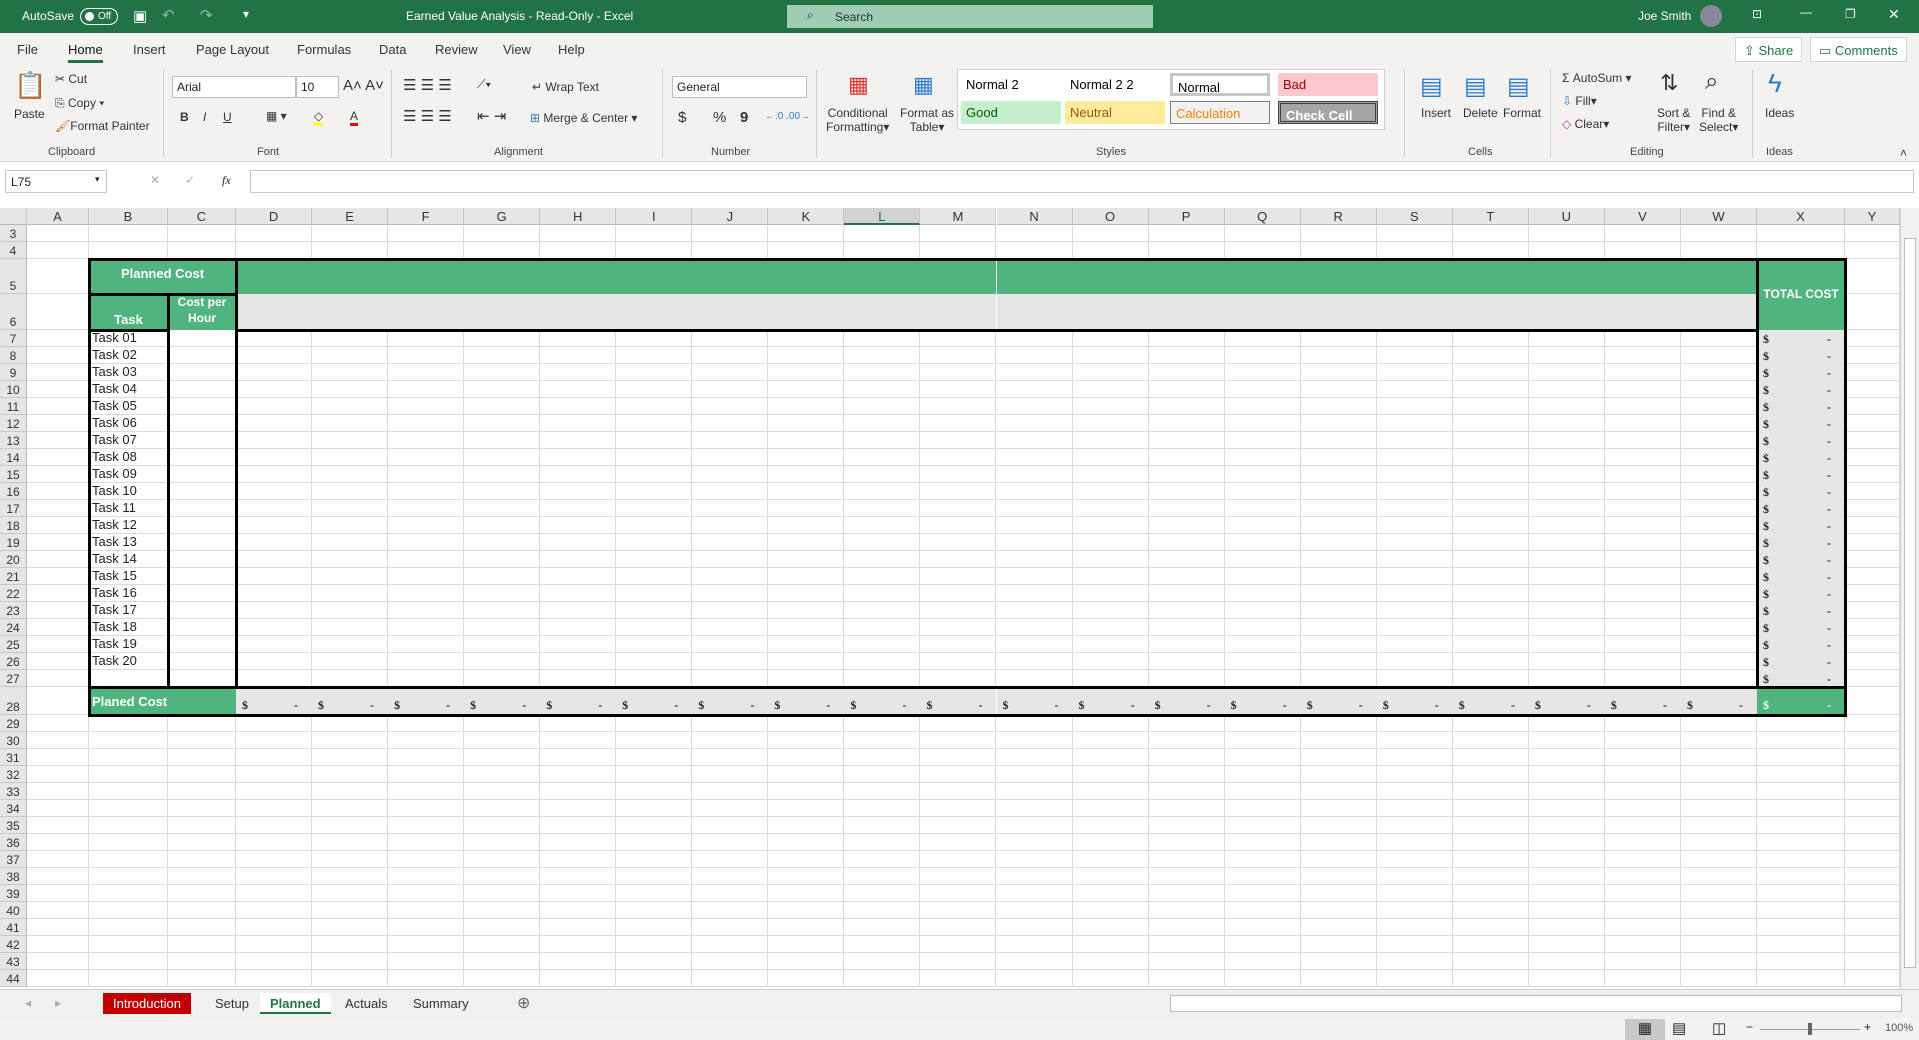 The image size is (1919, 1040). What do you see at coordinates (1566, 406) in the screenshot?
I see `cell-U11` at bounding box center [1566, 406].